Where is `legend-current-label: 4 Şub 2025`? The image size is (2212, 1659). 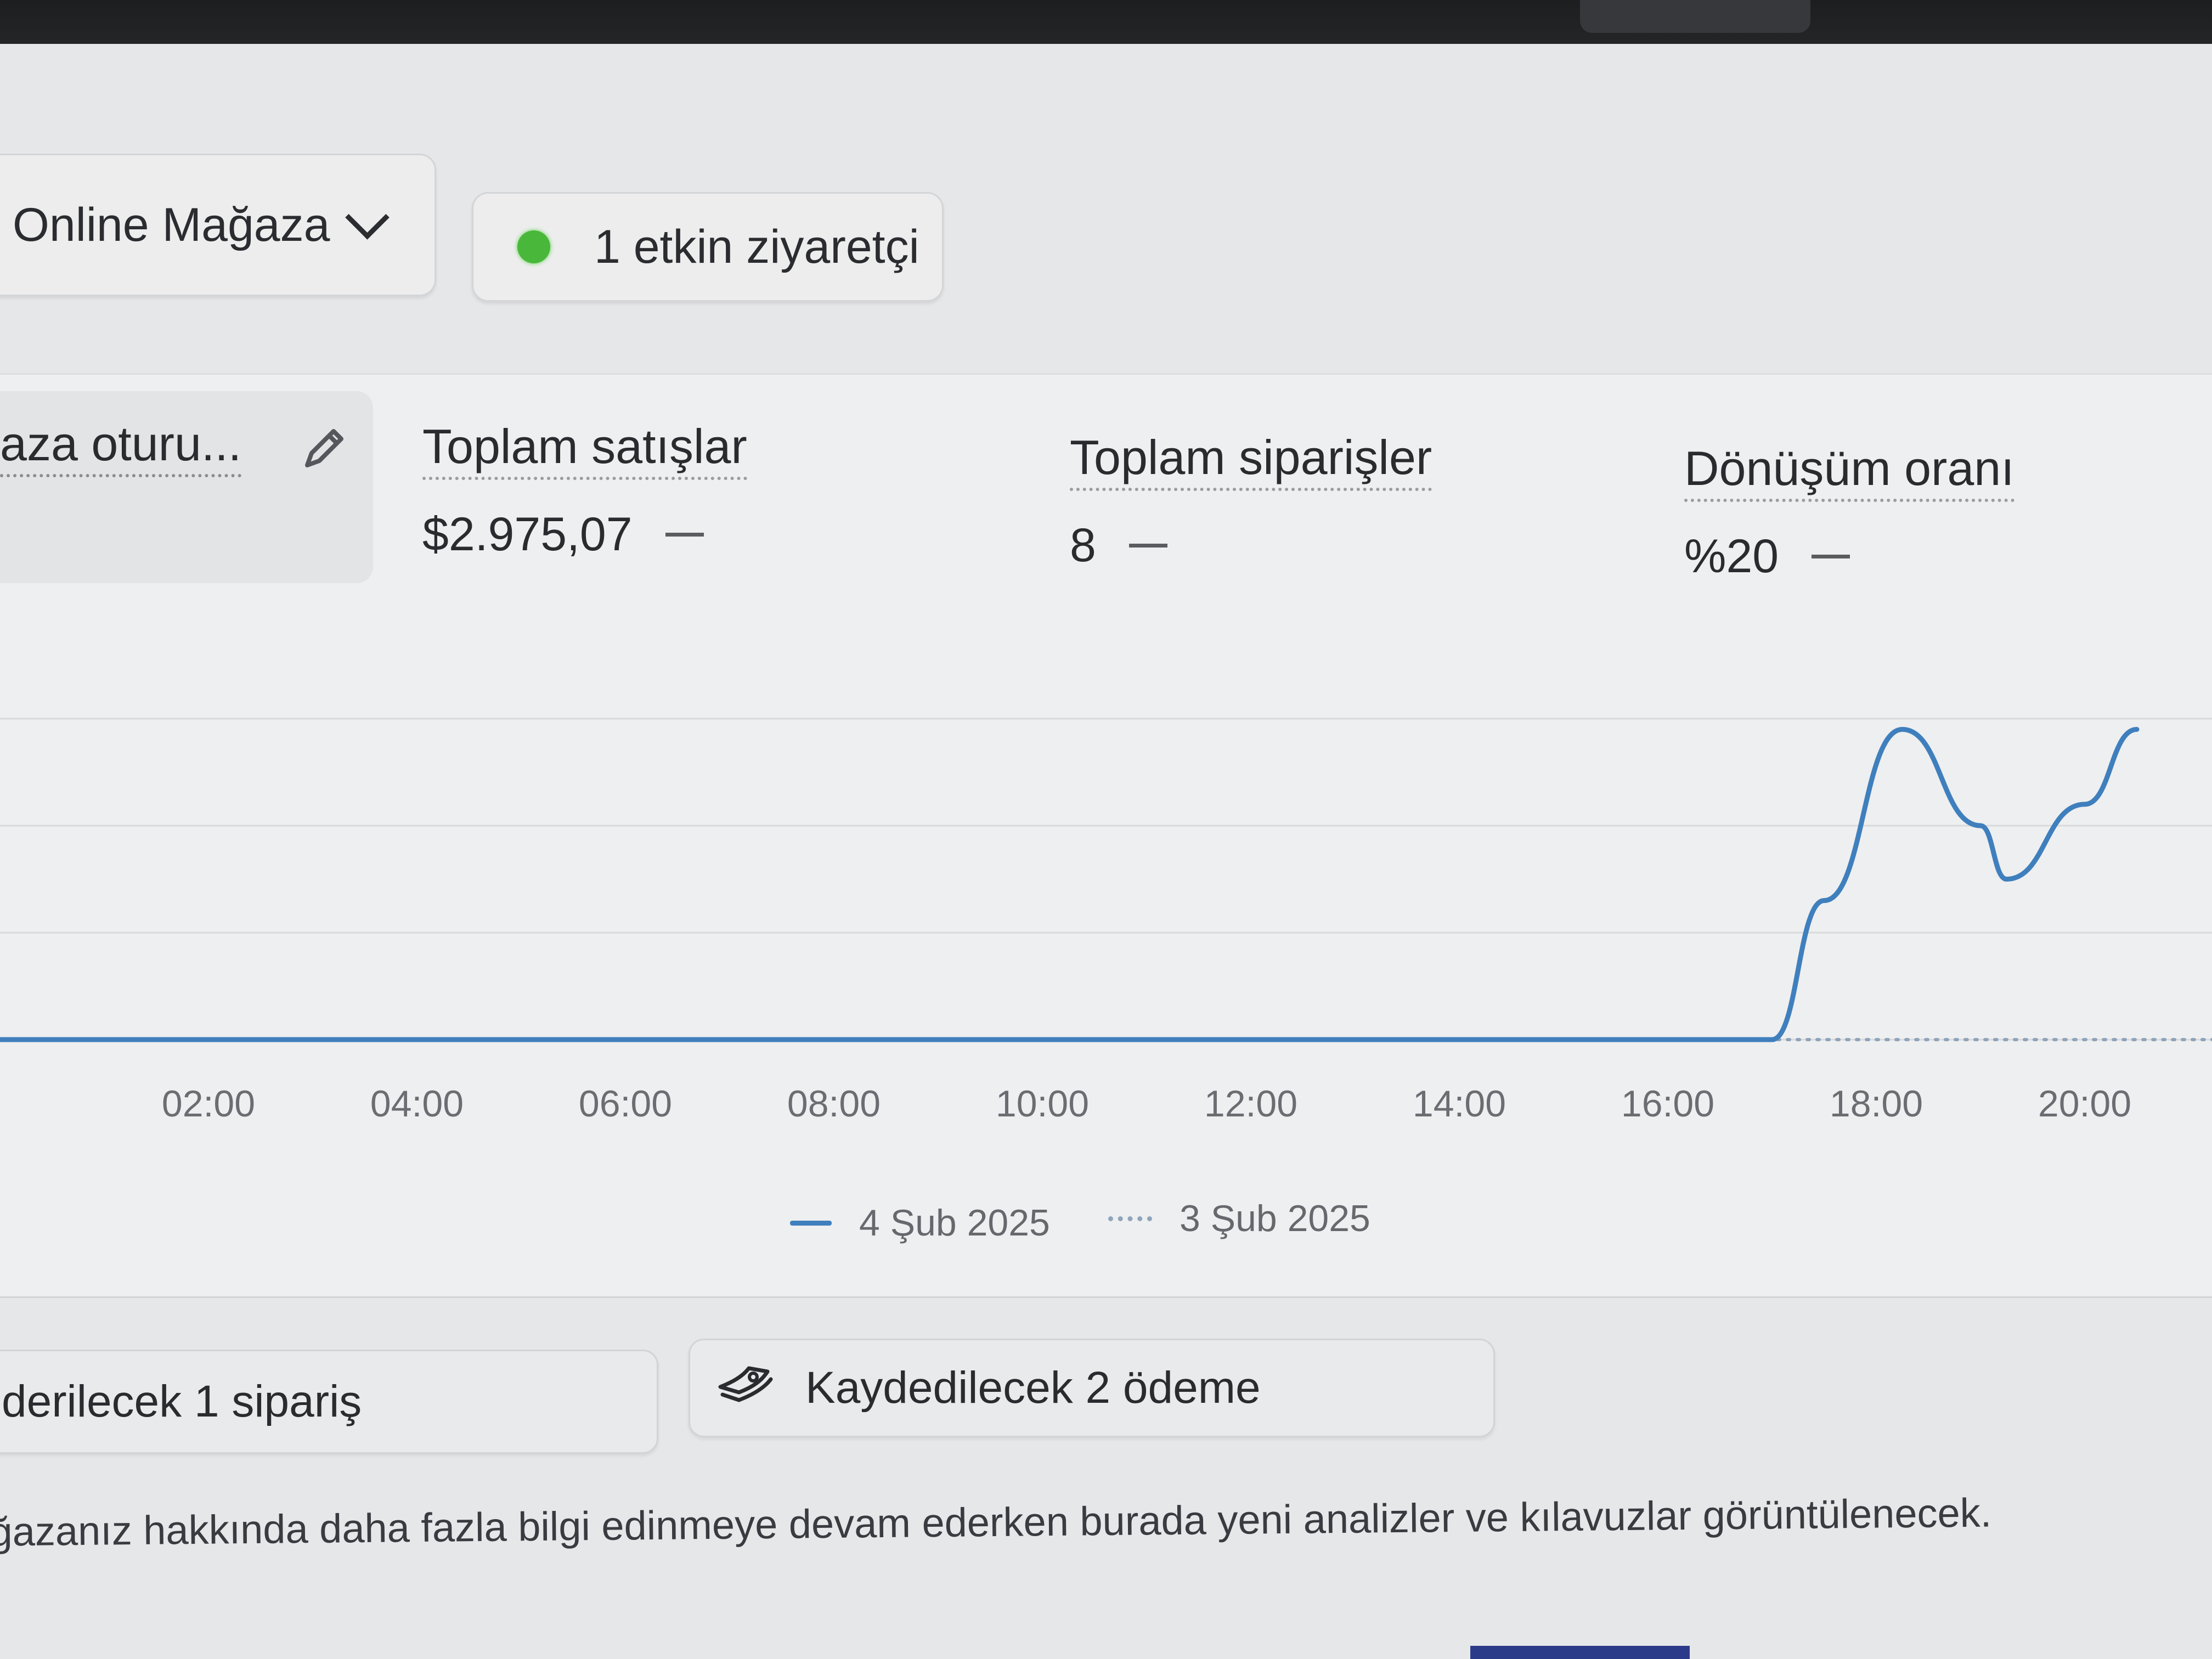 legend-current-label: 4 Şub 2025 is located at coordinates (955, 1223).